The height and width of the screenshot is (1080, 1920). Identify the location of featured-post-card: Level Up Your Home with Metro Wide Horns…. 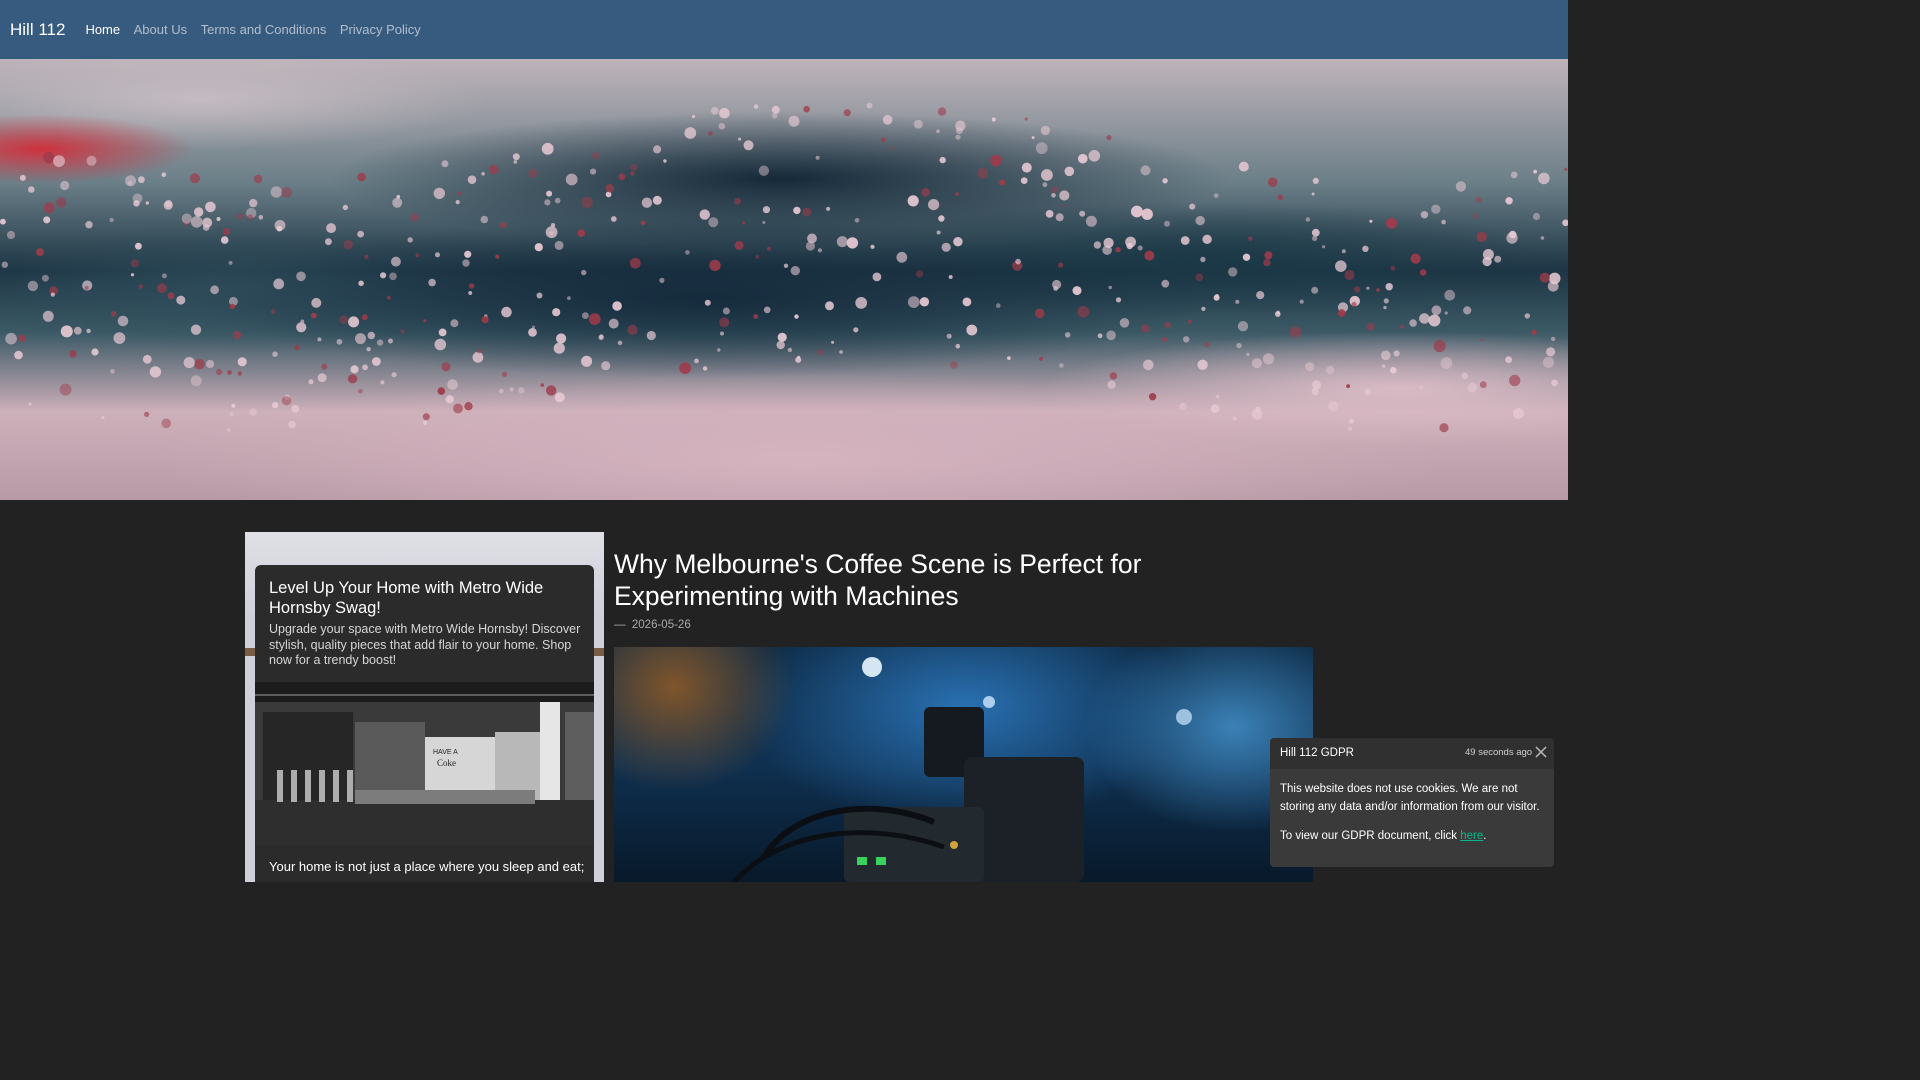
(424, 707).